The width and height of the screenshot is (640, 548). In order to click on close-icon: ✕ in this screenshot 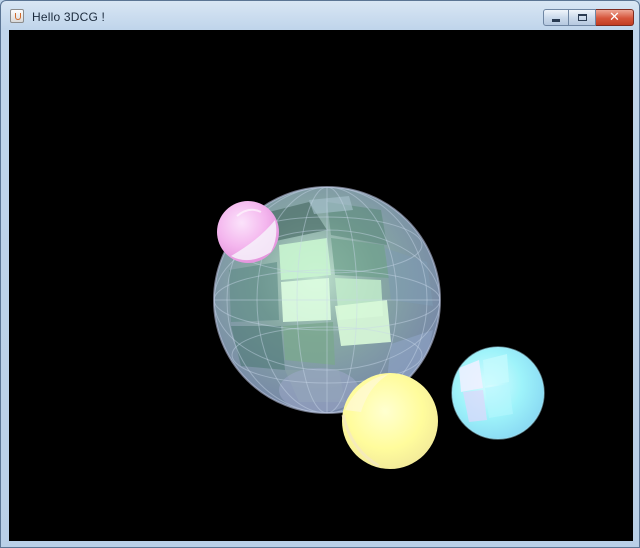, I will do `click(614, 17)`.